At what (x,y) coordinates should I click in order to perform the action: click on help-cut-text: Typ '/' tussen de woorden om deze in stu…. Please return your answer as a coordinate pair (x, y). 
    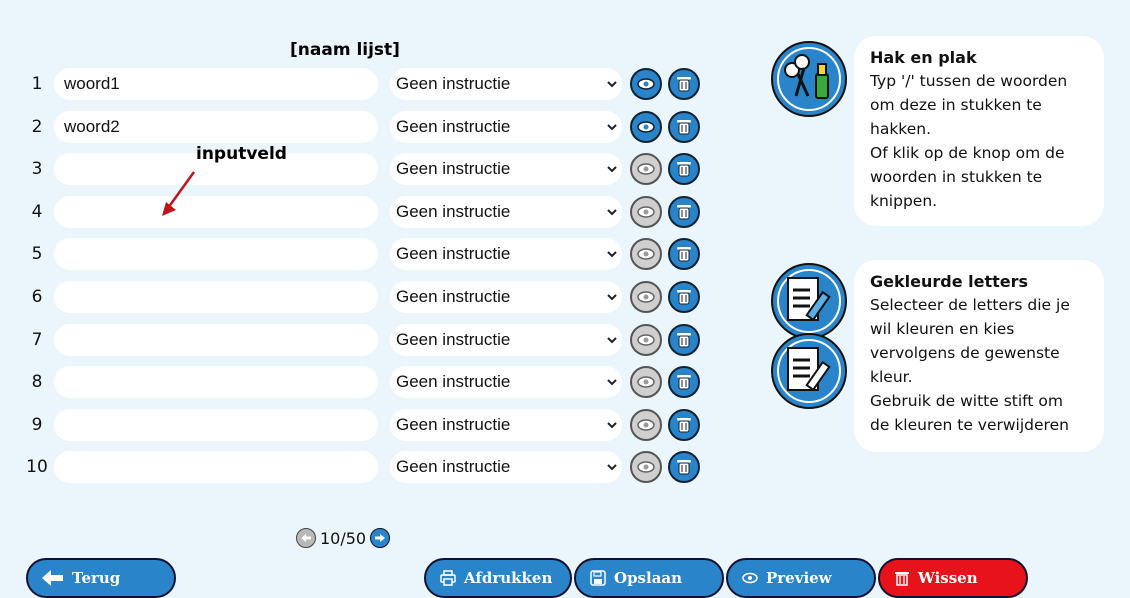
    Looking at the image, I should click on (969, 141).